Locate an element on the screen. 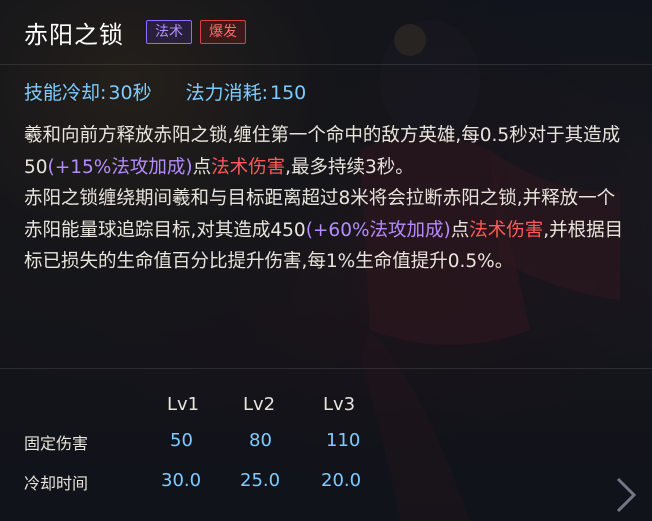 Image resolution: width=652 pixels, height=521 pixels. mana-cost-stat: 法力消耗: 150 is located at coordinates (246, 91).